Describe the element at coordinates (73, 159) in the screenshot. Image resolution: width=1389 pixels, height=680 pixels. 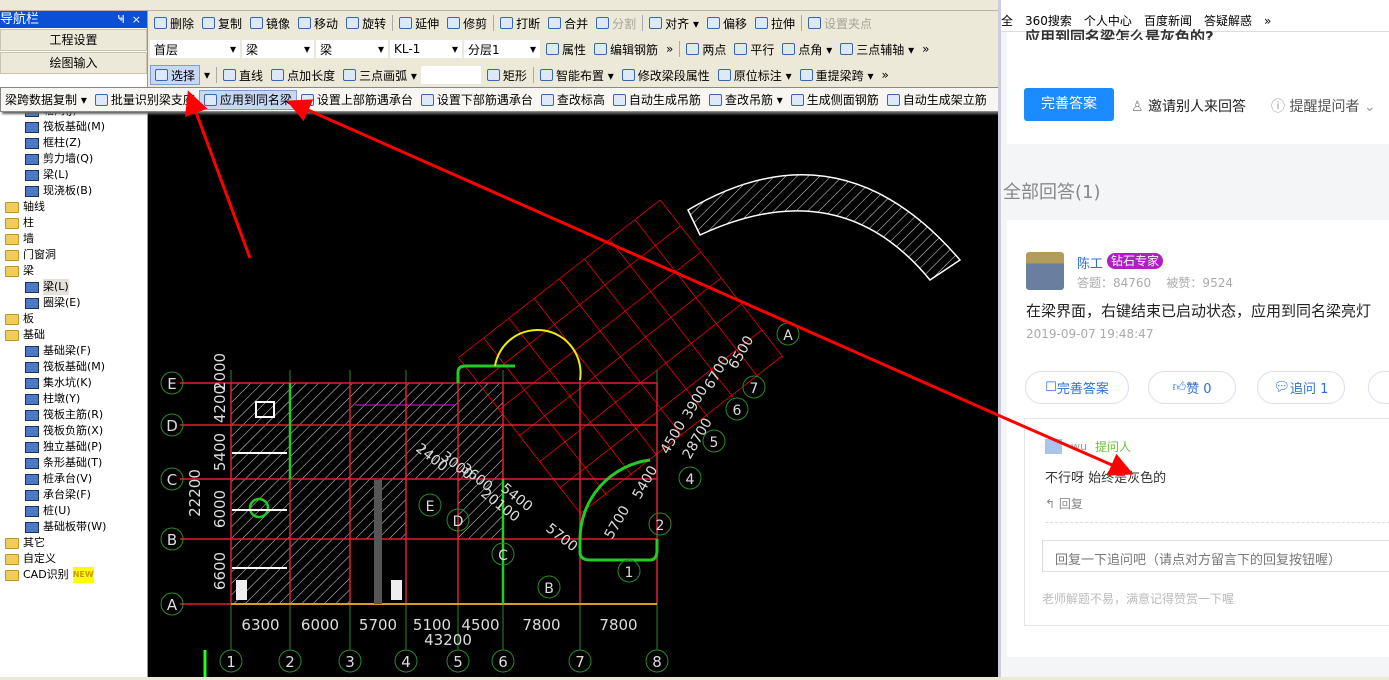
I see `tree-item: 剪力墙(Q)` at that location.